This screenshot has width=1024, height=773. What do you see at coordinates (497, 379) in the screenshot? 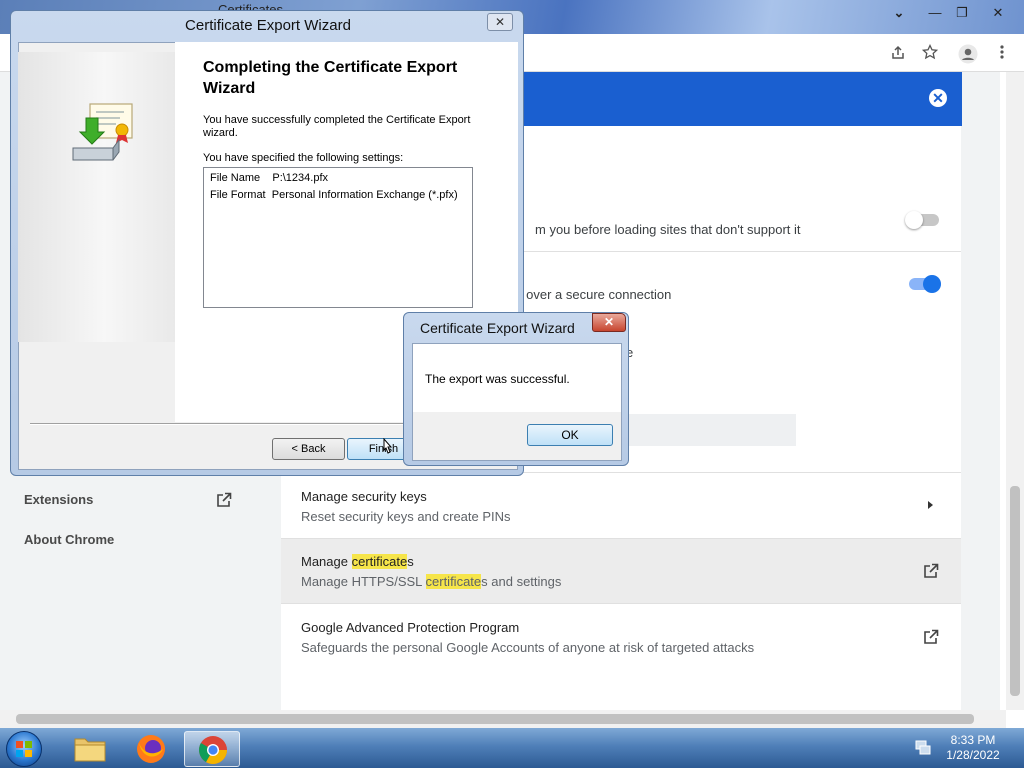
I see `dialog-message: The export was successful.` at bounding box center [497, 379].